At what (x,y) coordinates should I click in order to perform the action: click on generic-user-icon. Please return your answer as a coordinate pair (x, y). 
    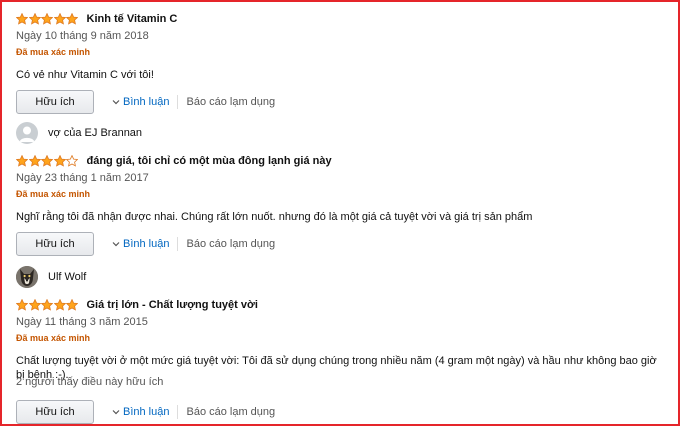
    Looking at the image, I should click on (27, 133).